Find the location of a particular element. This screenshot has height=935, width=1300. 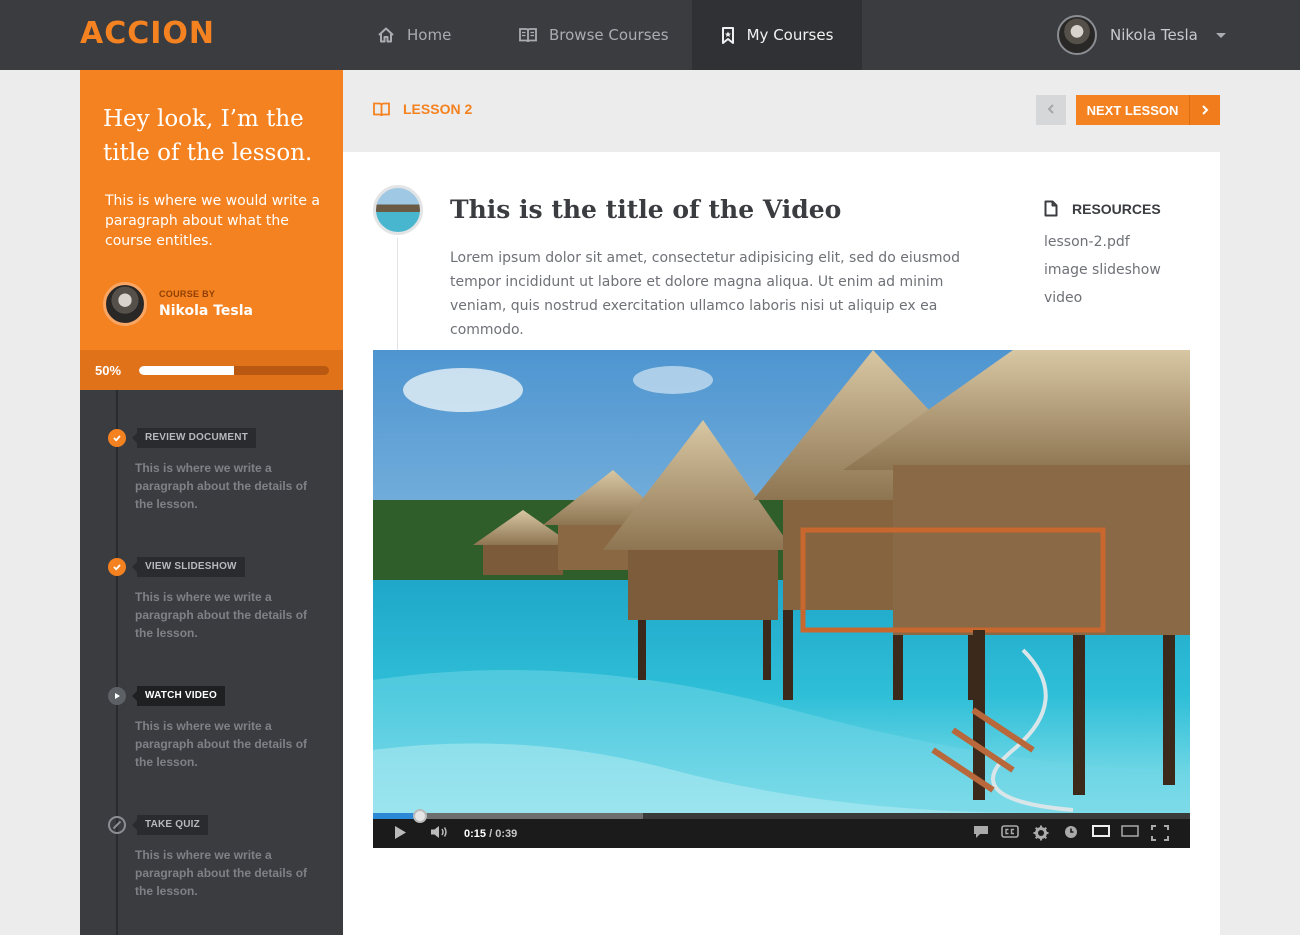

nav-browse-courses-label: Browse Courses is located at coordinates (609, 35).